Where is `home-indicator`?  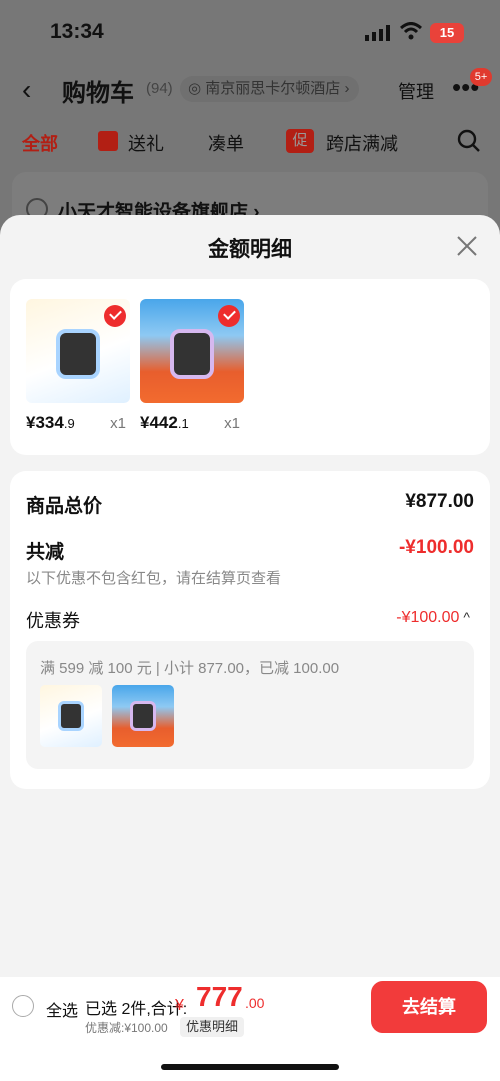
home-indicator is located at coordinates (250, 1067).